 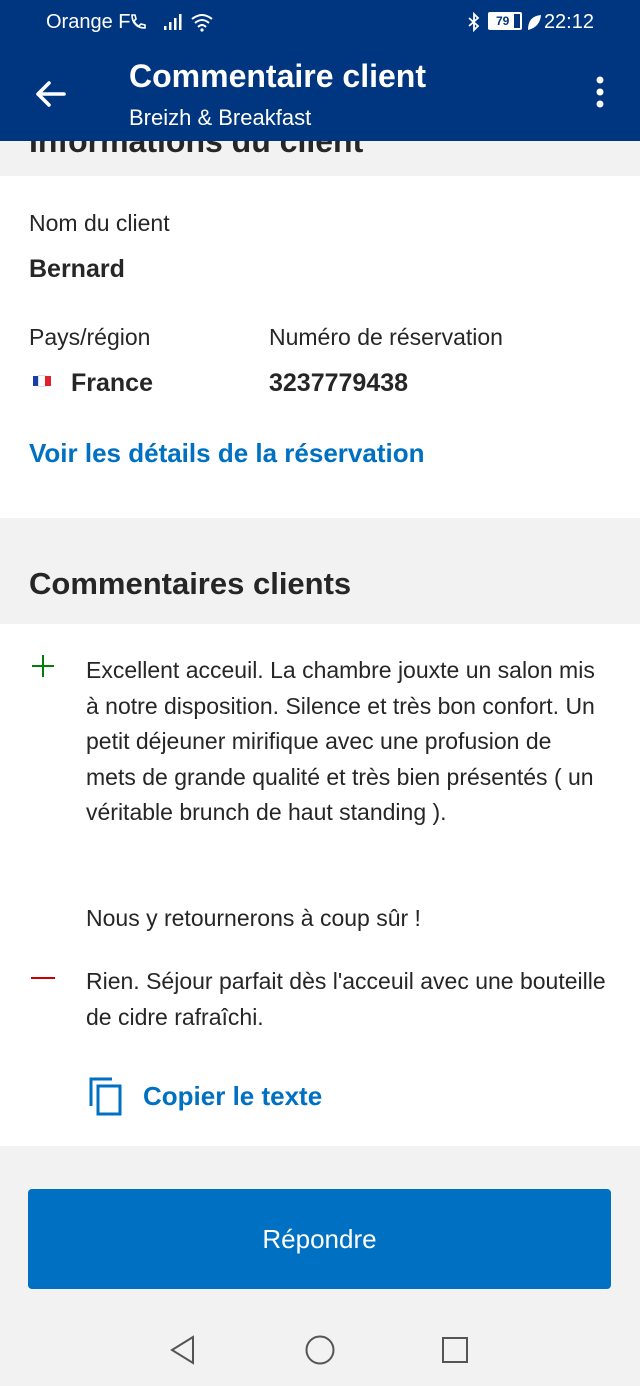 I want to click on reply-button: Répondre, so click(x=319, y=1239).